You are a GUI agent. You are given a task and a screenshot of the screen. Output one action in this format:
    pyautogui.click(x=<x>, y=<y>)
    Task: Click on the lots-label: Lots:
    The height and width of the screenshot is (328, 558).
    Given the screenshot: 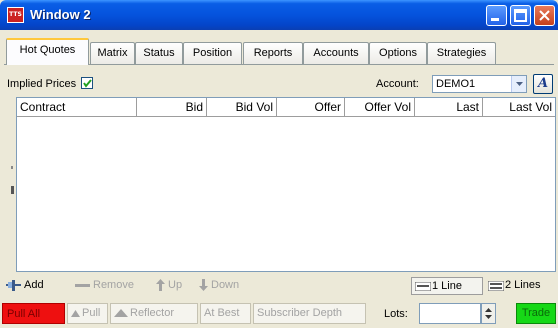 What is the action you would take?
    pyautogui.click(x=396, y=314)
    